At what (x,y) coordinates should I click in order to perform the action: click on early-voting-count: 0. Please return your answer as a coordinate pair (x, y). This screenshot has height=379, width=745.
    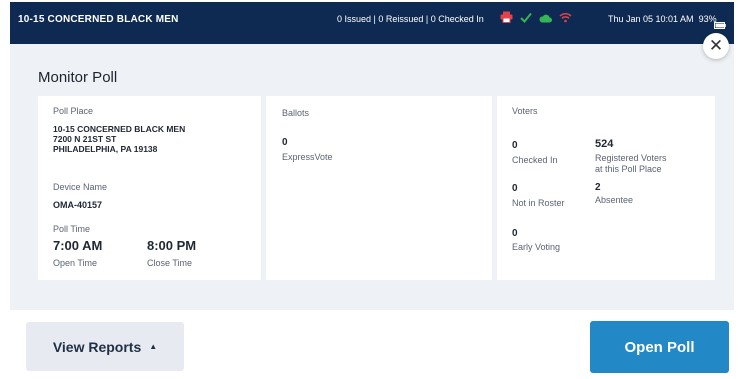
    Looking at the image, I should click on (515, 233).